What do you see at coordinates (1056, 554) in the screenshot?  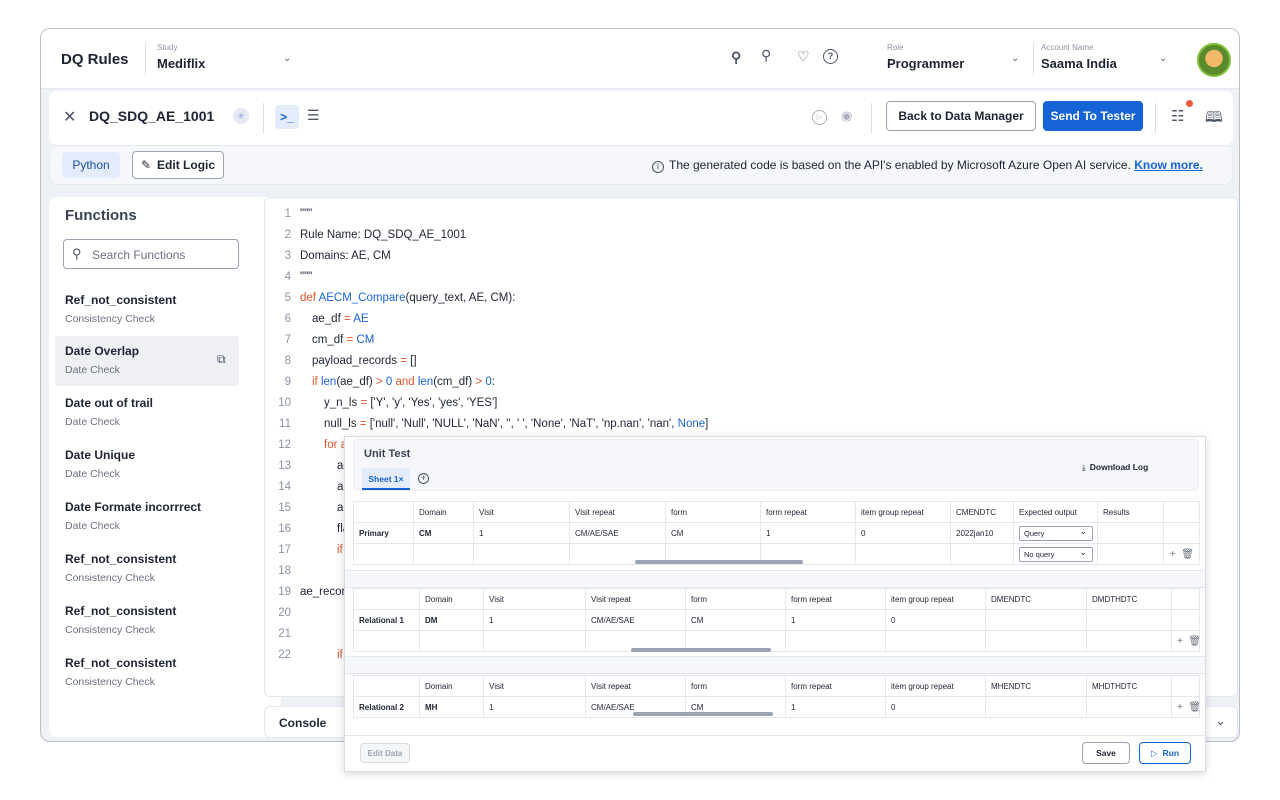 I see `expected-output-select: No query` at bounding box center [1056, 554].